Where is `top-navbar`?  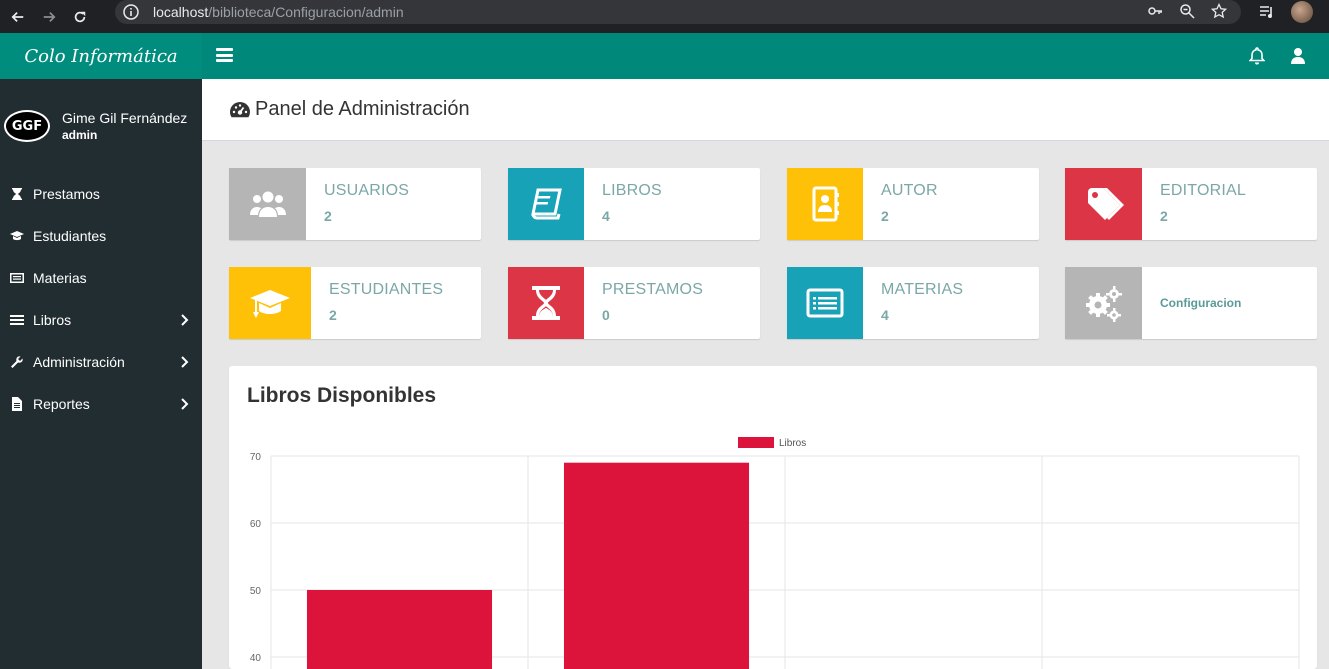
top-navbar is located at coordinates (765, 56).